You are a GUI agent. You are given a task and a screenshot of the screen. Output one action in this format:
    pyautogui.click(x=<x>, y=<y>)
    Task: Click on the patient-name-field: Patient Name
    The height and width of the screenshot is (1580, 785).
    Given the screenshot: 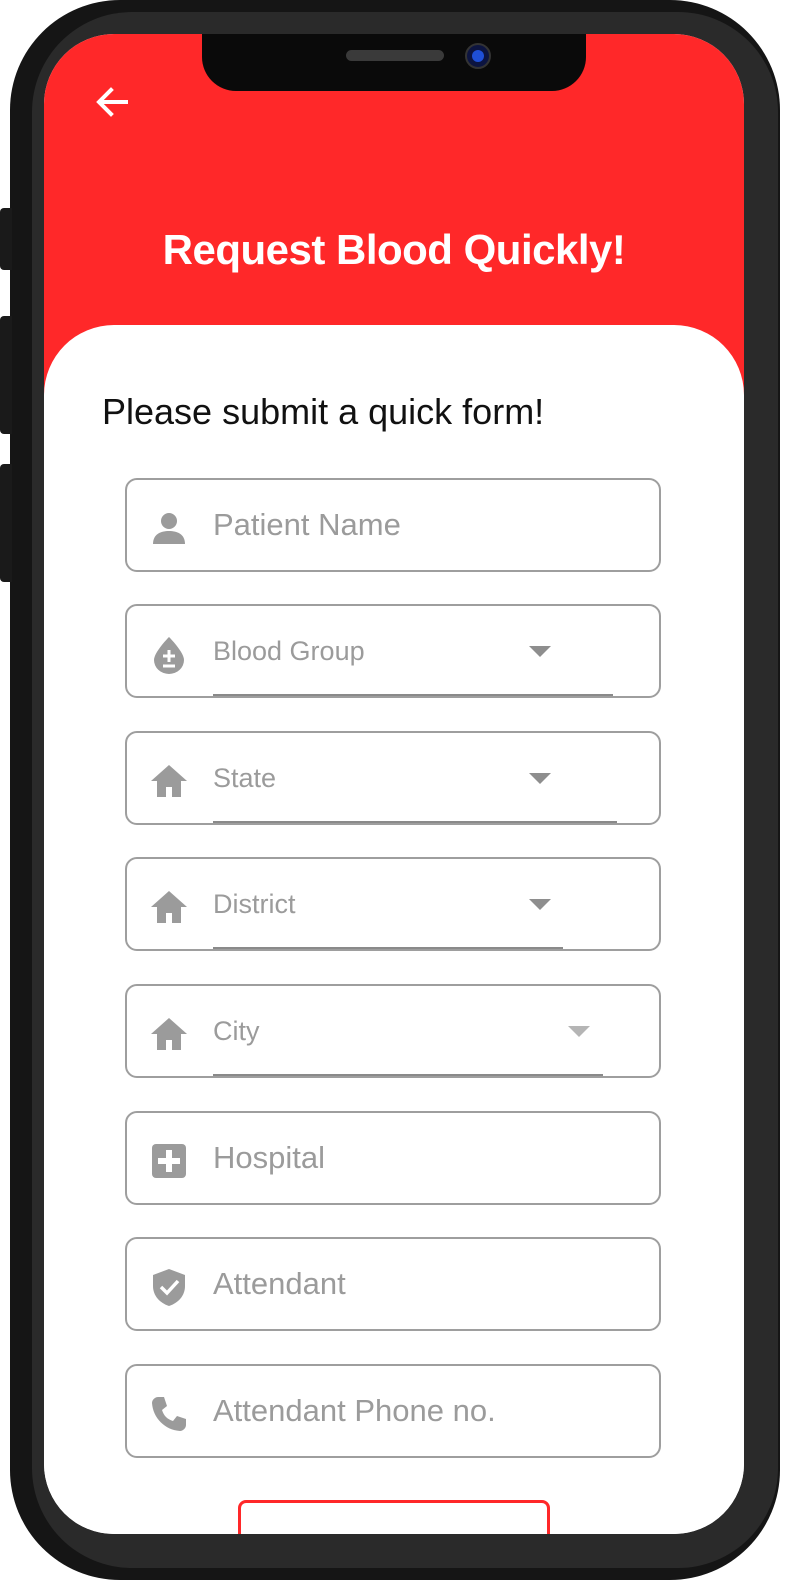 What is the action you would take?
    pyautogui.click(x=393, y=525)
    